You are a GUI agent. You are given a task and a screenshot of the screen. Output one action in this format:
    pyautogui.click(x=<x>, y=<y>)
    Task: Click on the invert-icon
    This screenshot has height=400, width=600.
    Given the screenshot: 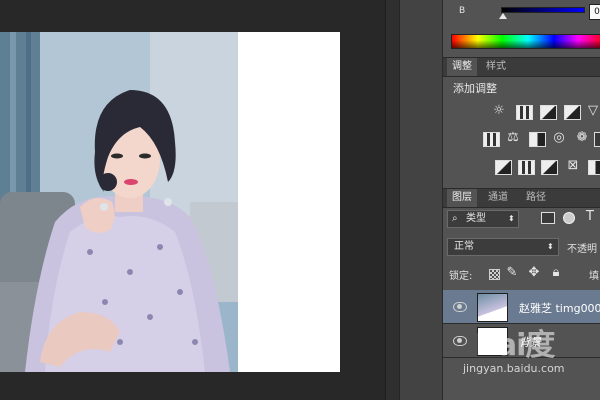 What is the action you would take?
    pyautogui.click(x=503, y=167)
    